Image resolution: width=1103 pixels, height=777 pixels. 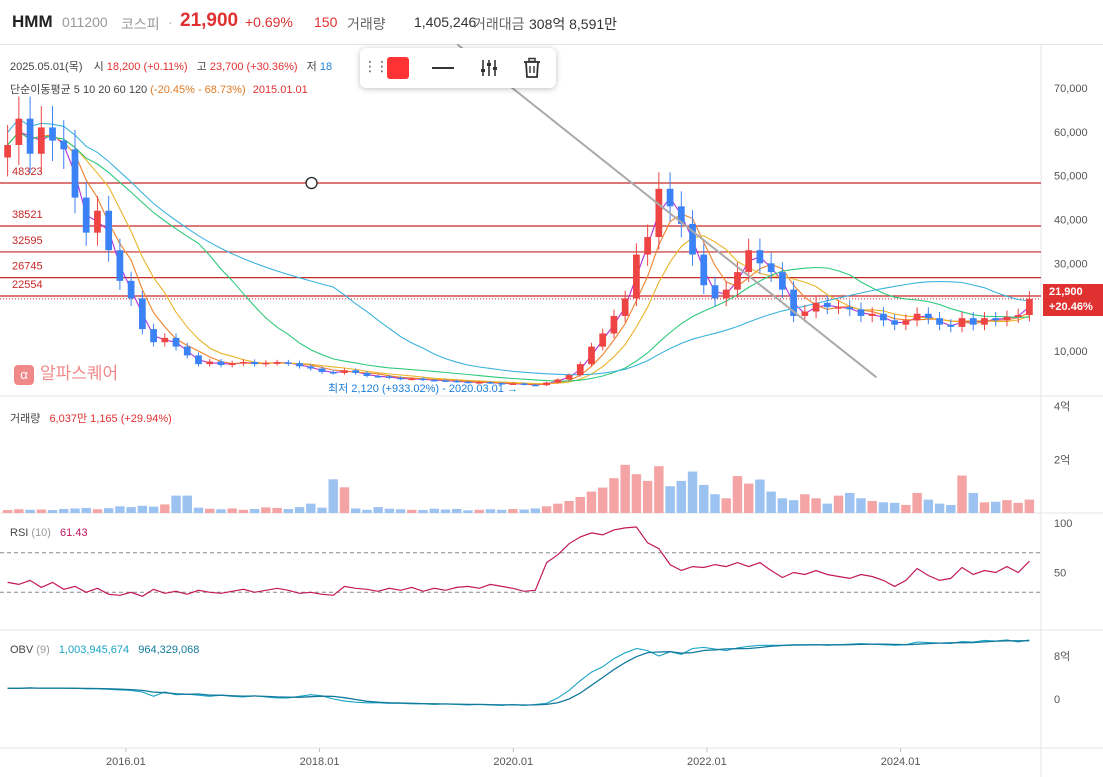 What do you see at coordinates (532, 68) in the screenshot?
I see `trash-icon` at bounding box center [532, 68].